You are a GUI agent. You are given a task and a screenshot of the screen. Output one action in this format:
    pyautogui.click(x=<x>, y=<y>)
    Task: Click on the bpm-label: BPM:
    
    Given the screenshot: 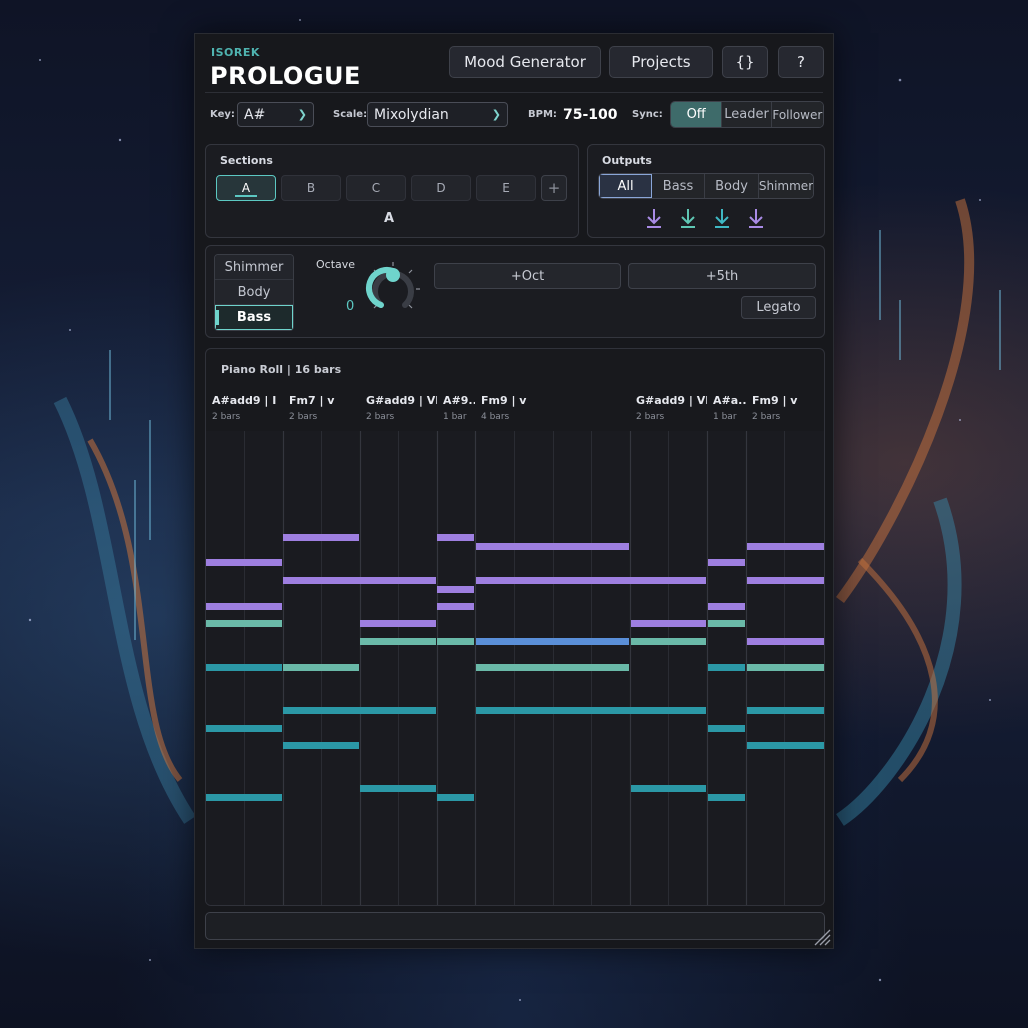 What is the action you would take?
    pyautogui.click(x=542, y=114)
    